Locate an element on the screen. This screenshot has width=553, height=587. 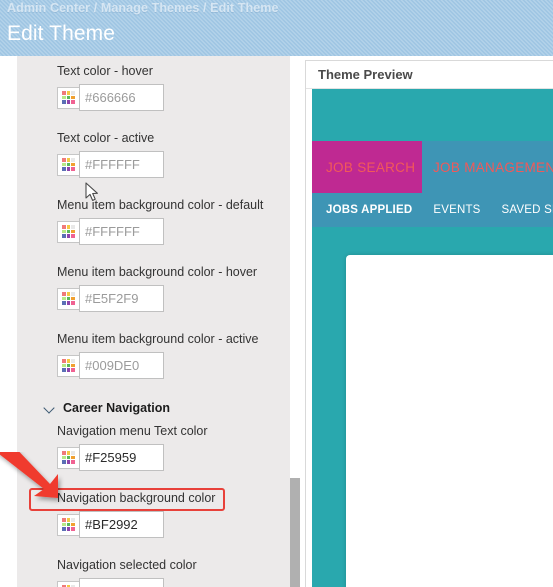
form-field-navigation-background-color: Navigation background color is located at coordinates (158, 514).